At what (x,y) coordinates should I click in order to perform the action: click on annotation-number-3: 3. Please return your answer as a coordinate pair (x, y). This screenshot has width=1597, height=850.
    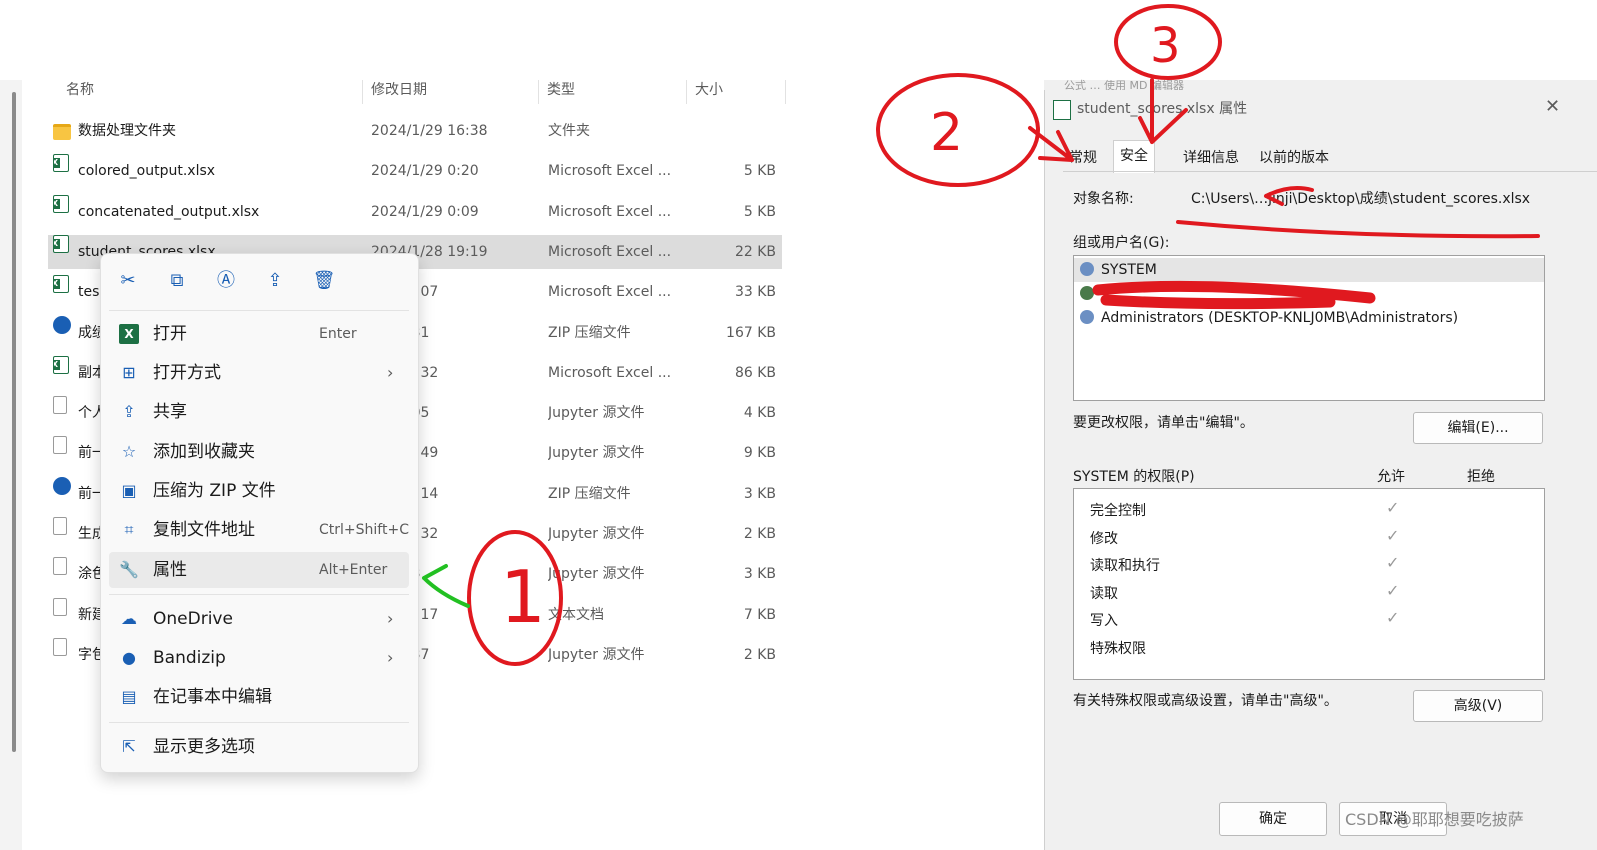
    Looking at the image, I should click on (1165, 46).